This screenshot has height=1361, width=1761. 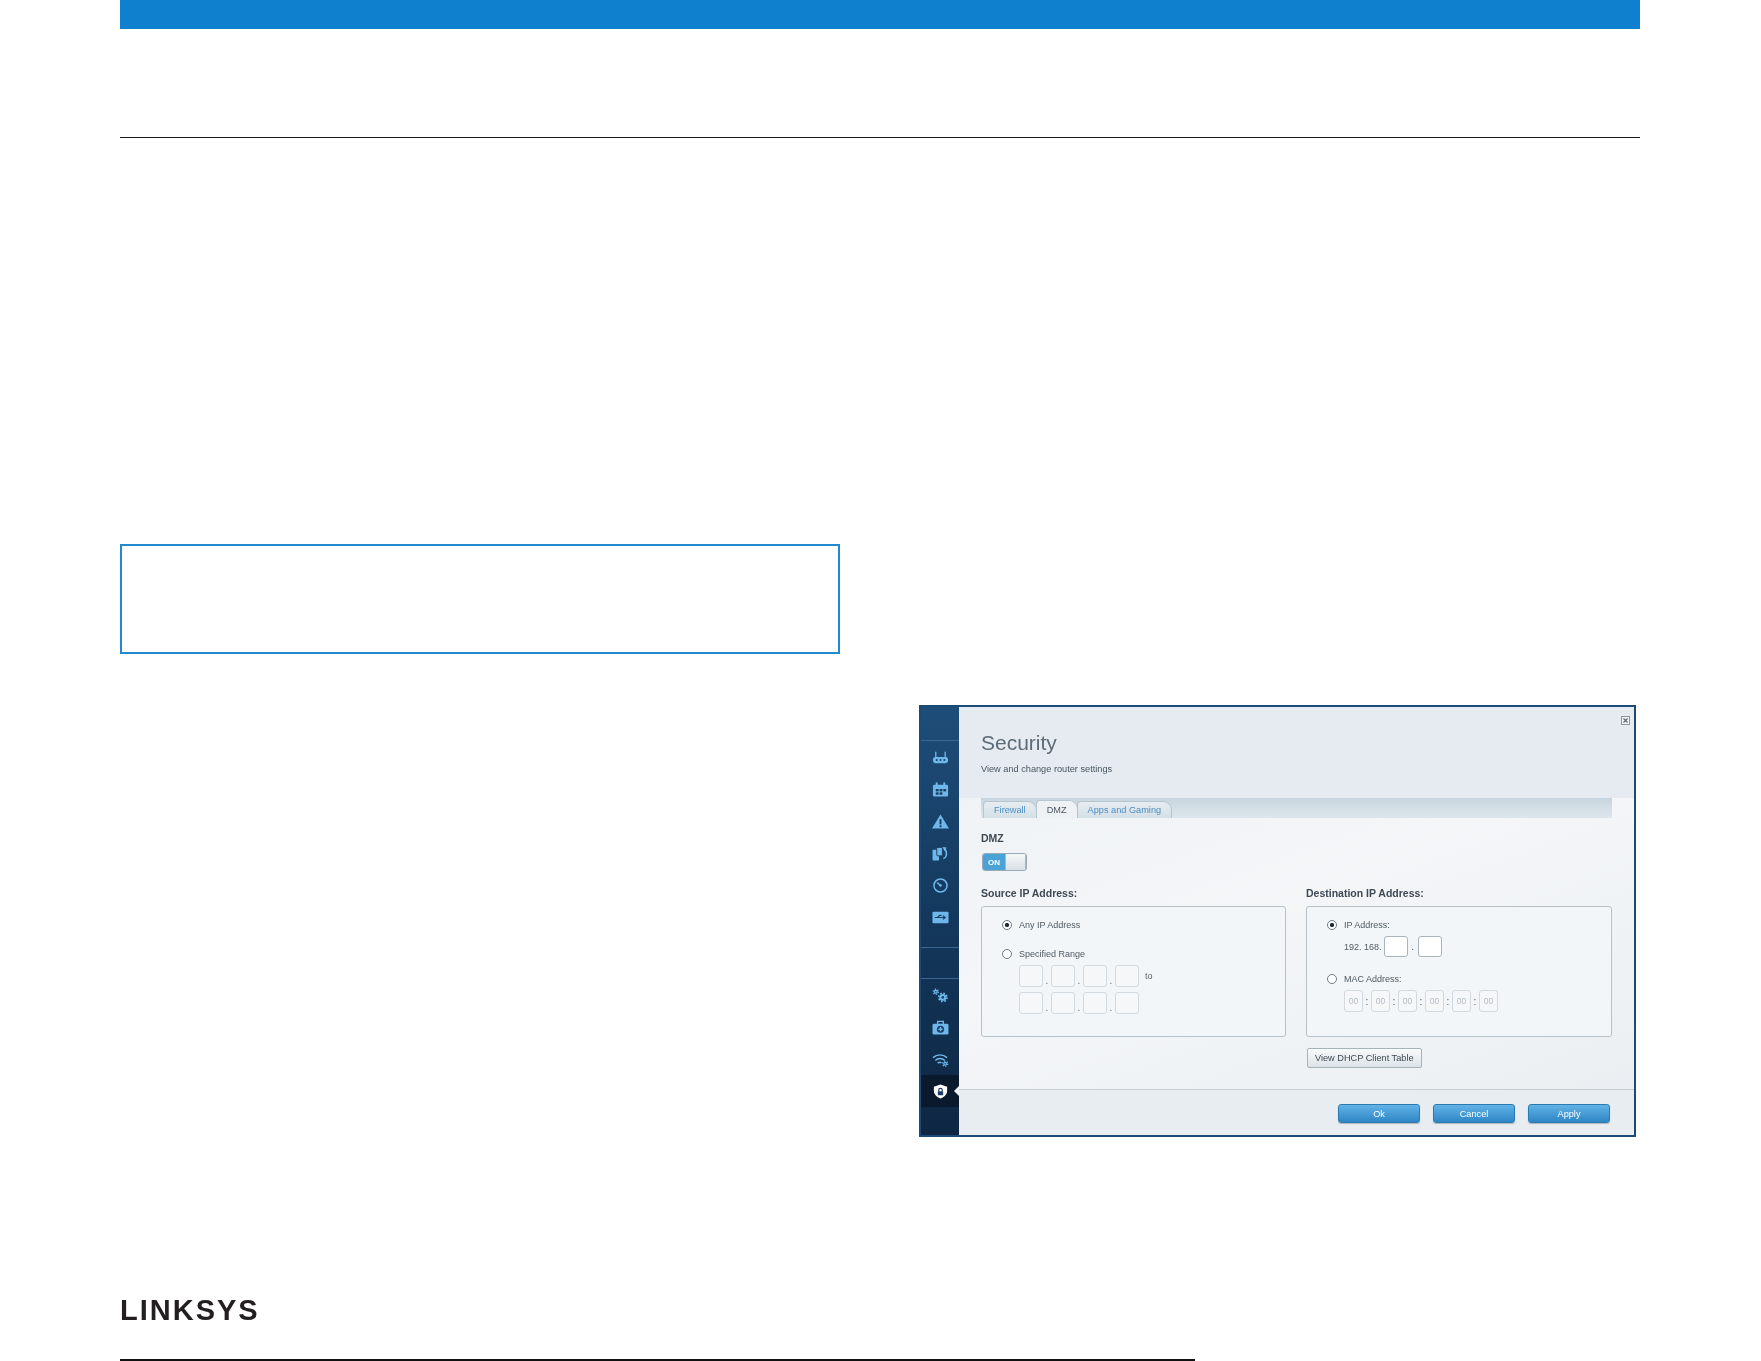 What do you see at coordinates (940, 757) in the screenshot?
I see `router-icon` at bounding box center [940, 757].